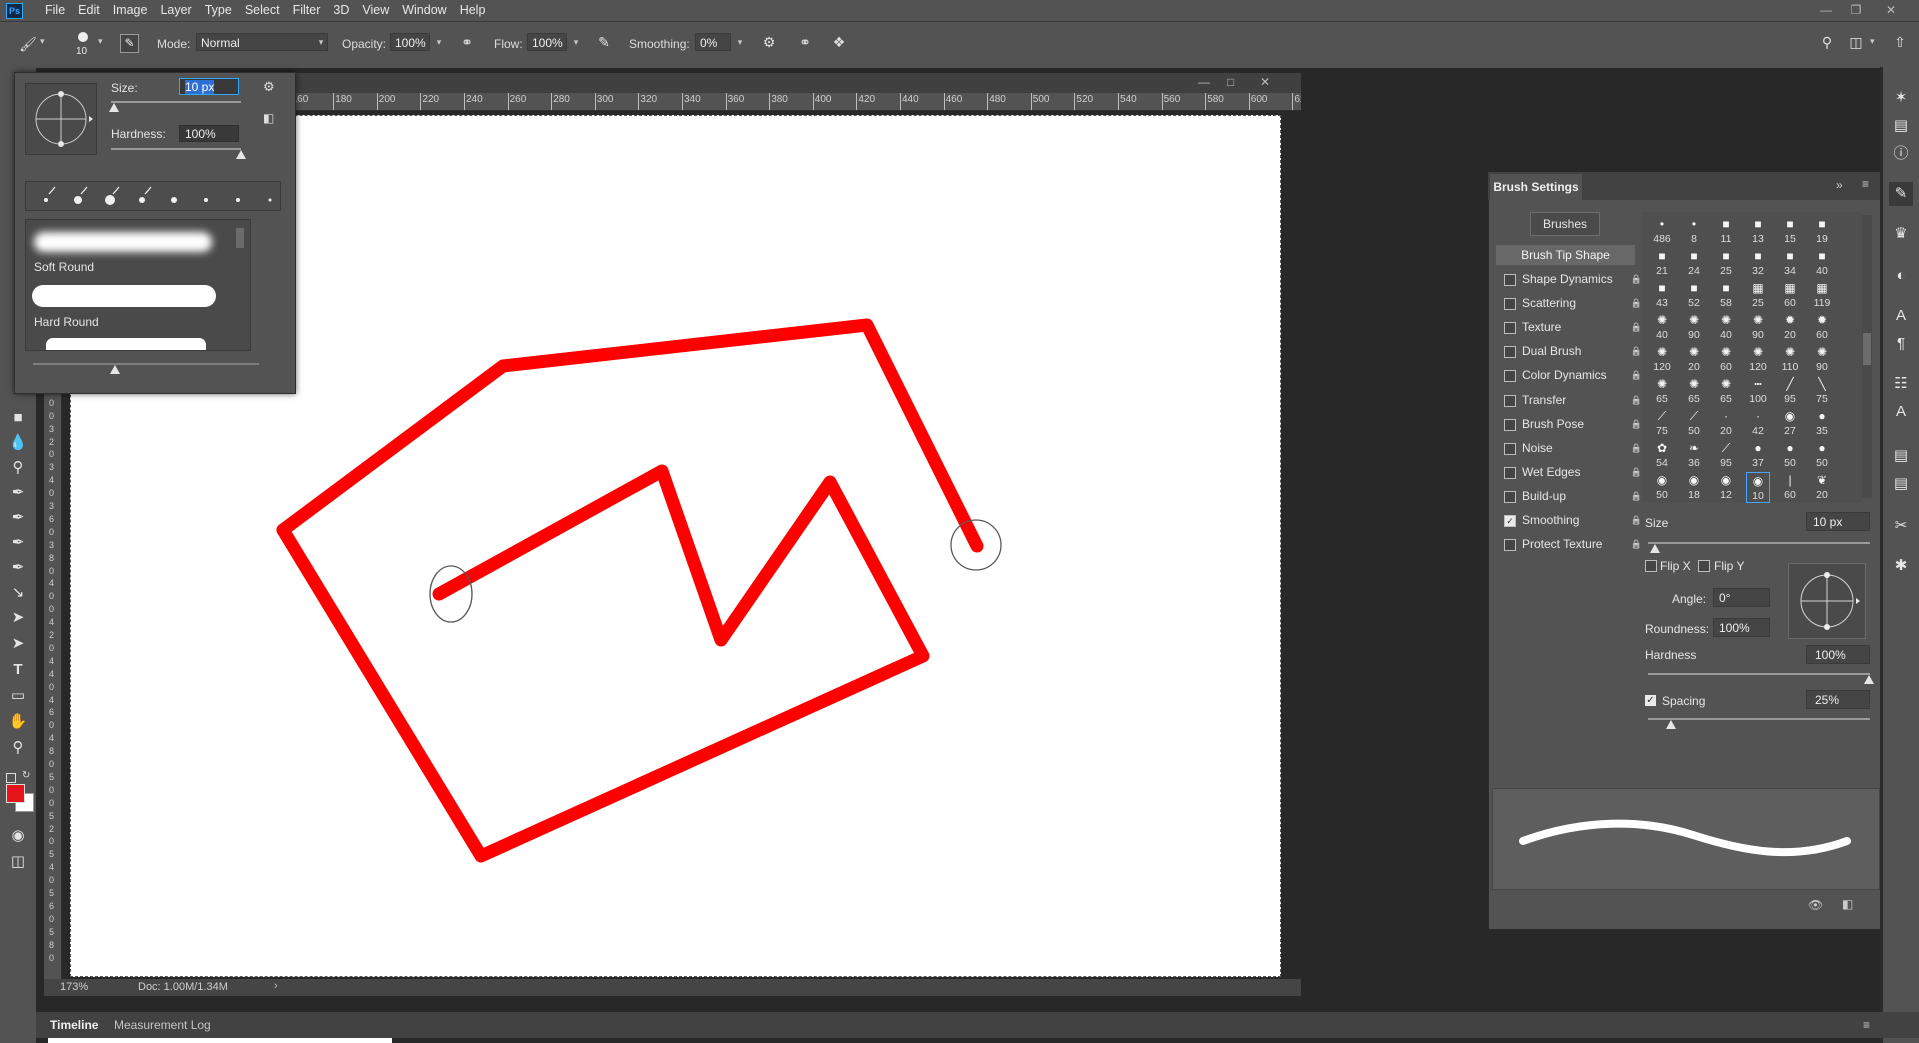 Image resolution: width=1919 pixels, height=1043 pixels. I want to click on swap-colors-icon: ↻, so click(26, 775).